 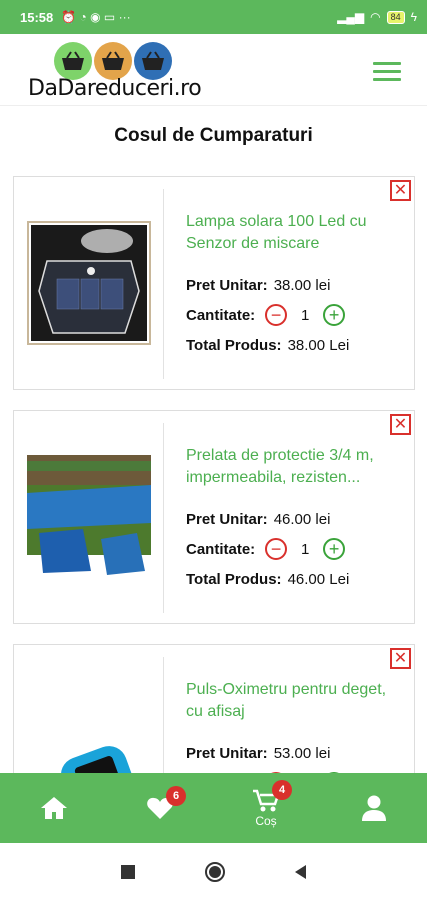 I want to click on unit-price-value: 53.00 lei, so click(x=302, y=753).